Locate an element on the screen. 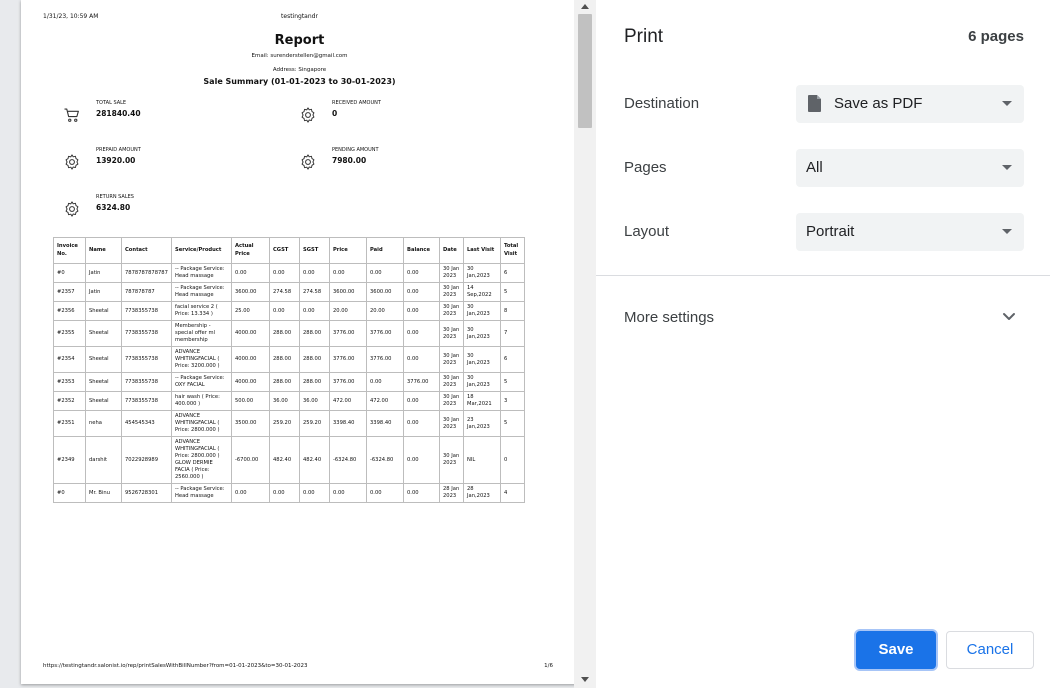 Image resolution: width=1050 pixels, height=688 pixels. table-cell: 3 is located at coordinates (512, 401).